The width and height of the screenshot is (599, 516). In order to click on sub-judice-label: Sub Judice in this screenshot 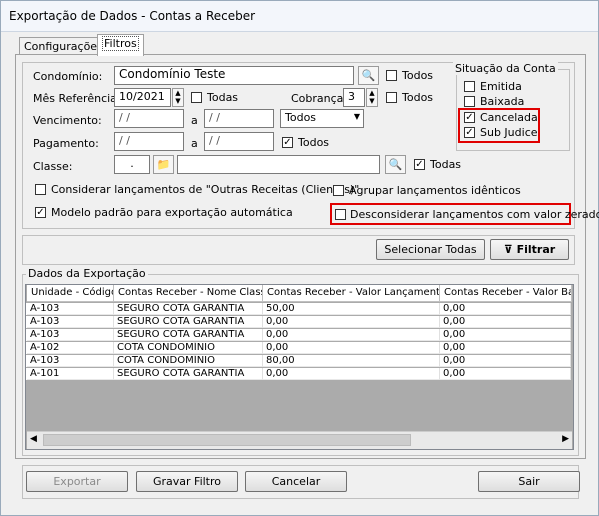, I will do `click(509, 132)`.